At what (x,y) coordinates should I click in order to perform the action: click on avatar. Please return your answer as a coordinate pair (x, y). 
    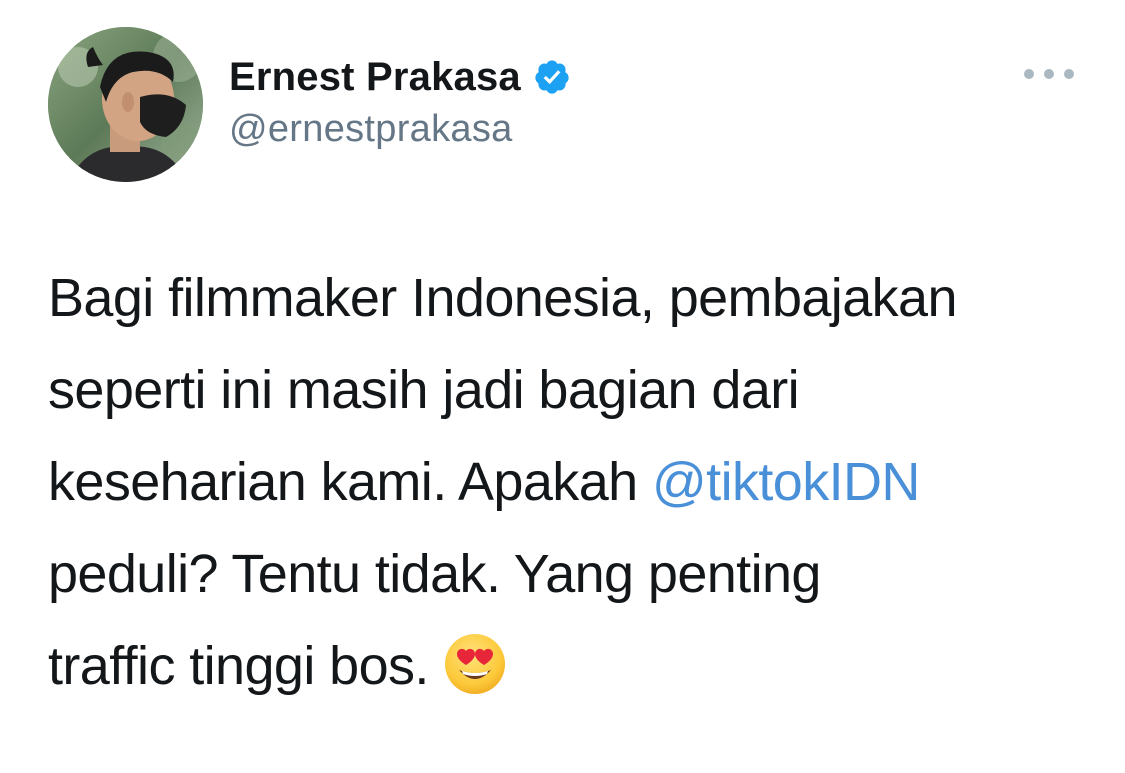
    Looking at the image, I should click on (125, 104).